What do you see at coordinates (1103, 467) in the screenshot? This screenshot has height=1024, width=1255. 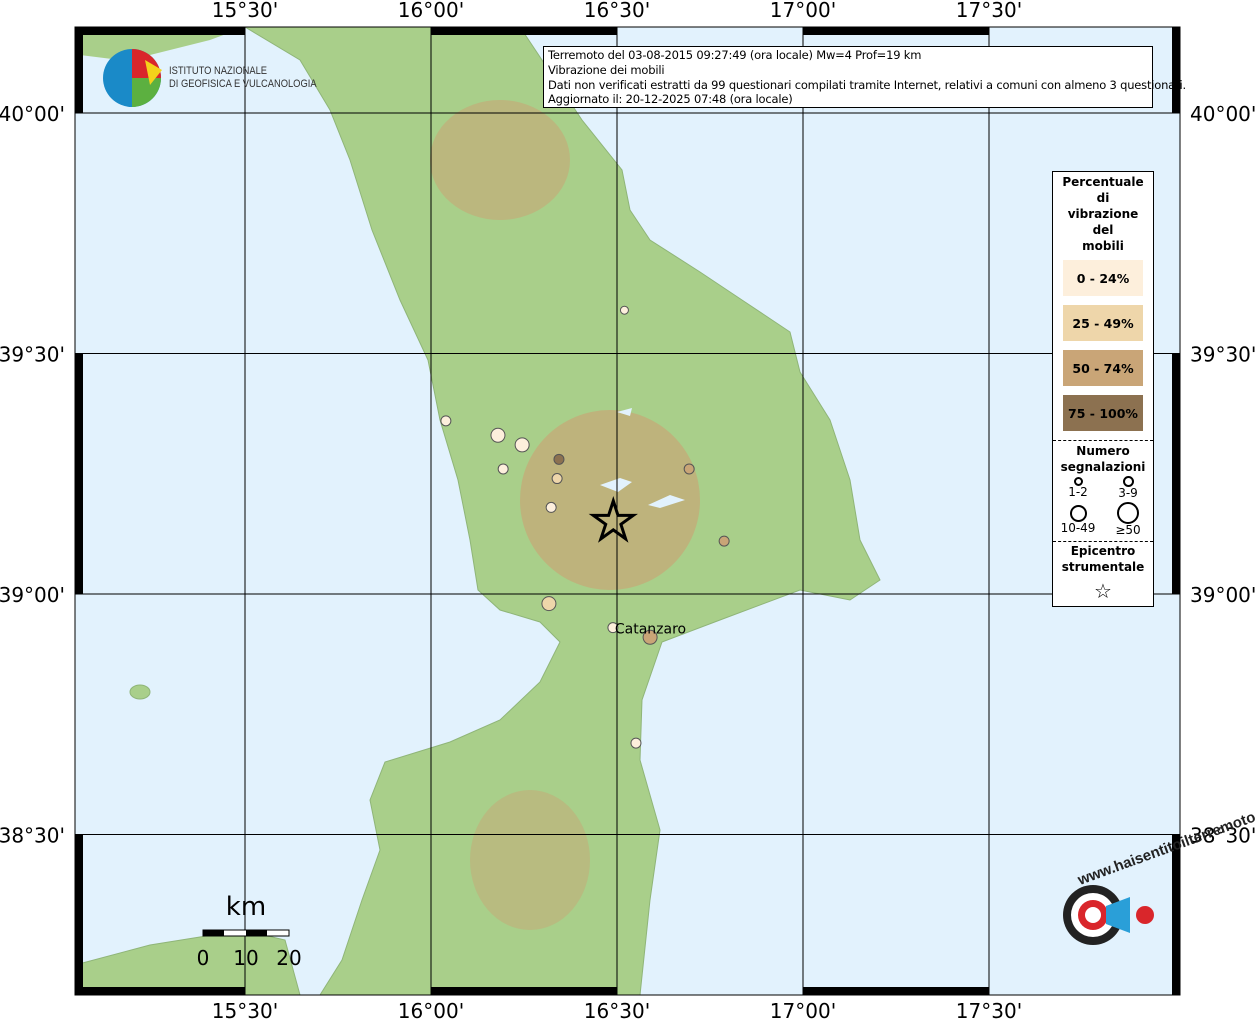 I see `count-title-line: segnalazioni` at bounding box center [1103, 467].